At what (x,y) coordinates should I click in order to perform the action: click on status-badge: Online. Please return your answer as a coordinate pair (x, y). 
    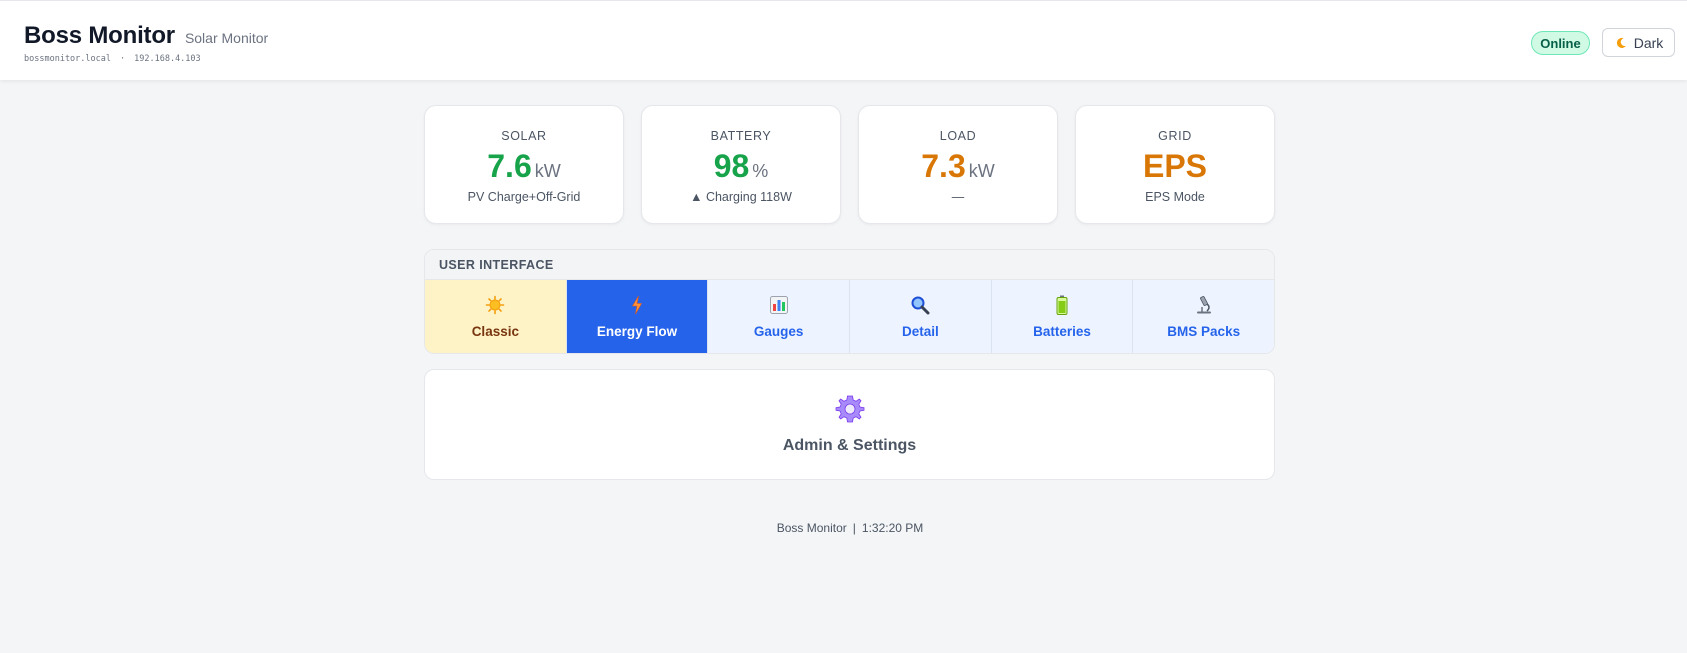
    Looking at the image, I should click on (1560, 43).